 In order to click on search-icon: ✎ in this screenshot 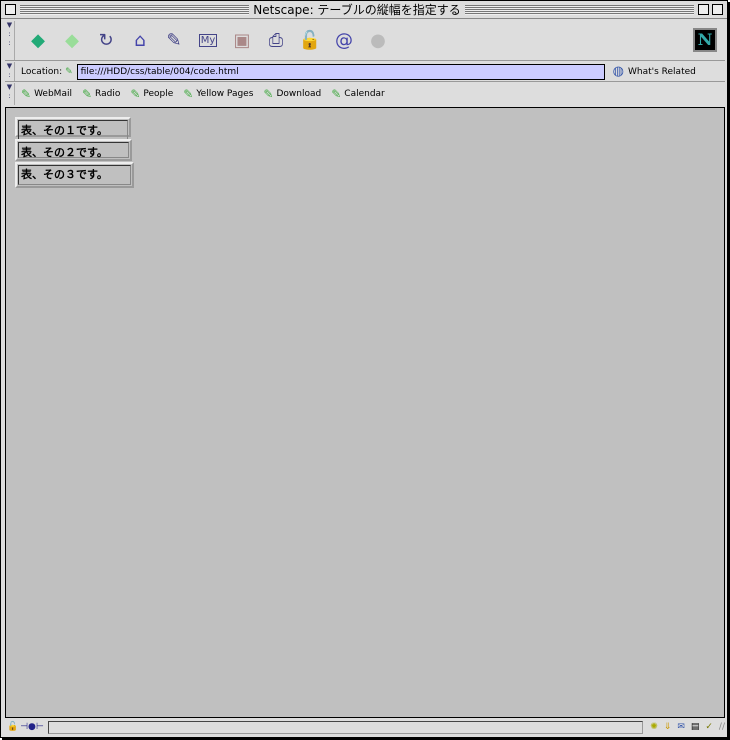, I will do `click(174, 40)`.